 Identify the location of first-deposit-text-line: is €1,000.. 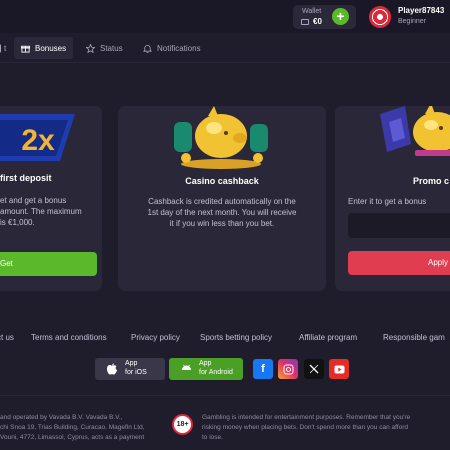
(17, 222).